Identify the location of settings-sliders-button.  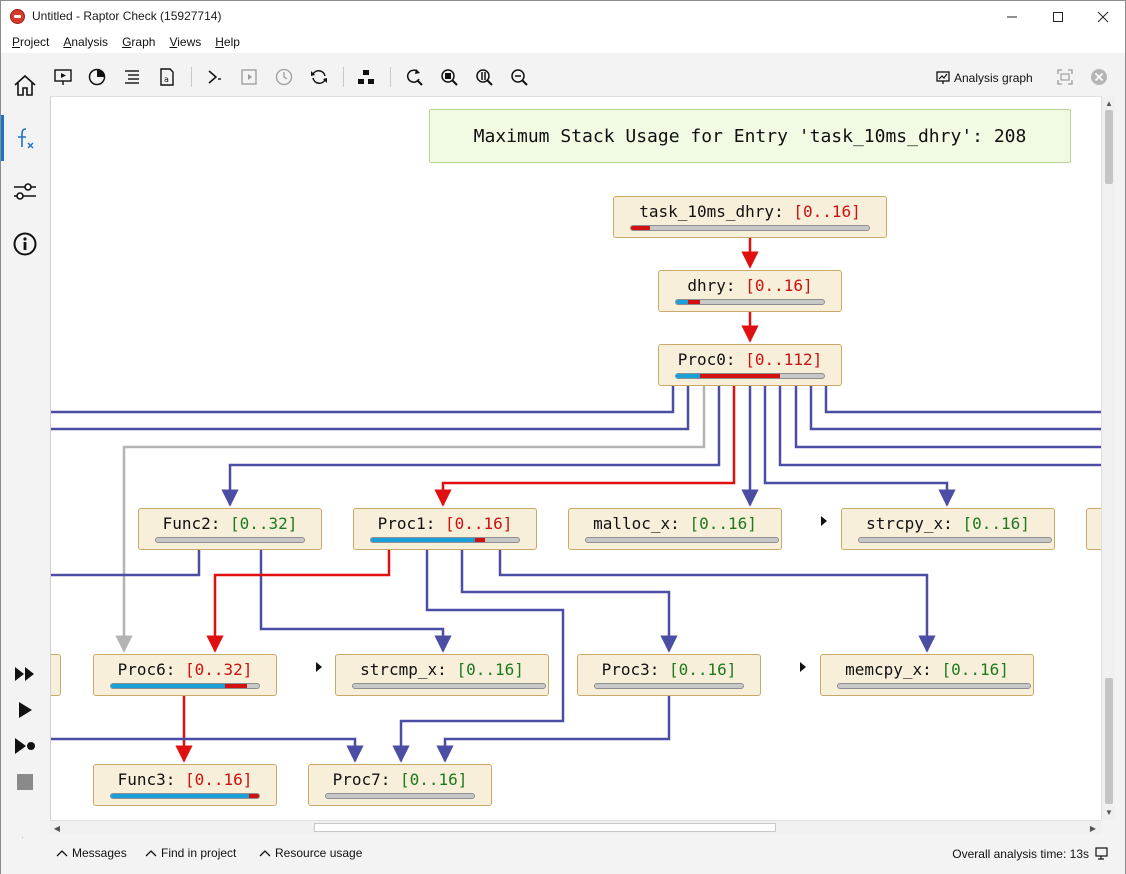
(25, 191).